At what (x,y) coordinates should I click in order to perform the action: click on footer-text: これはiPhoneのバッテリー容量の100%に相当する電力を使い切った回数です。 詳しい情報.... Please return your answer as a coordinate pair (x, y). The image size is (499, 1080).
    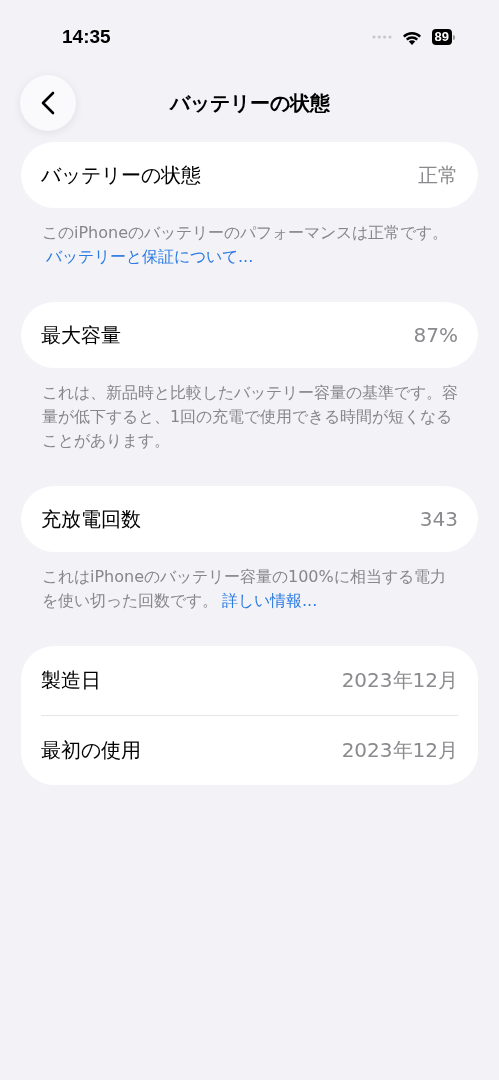
    Looking at the image, I should click on (244, 589).